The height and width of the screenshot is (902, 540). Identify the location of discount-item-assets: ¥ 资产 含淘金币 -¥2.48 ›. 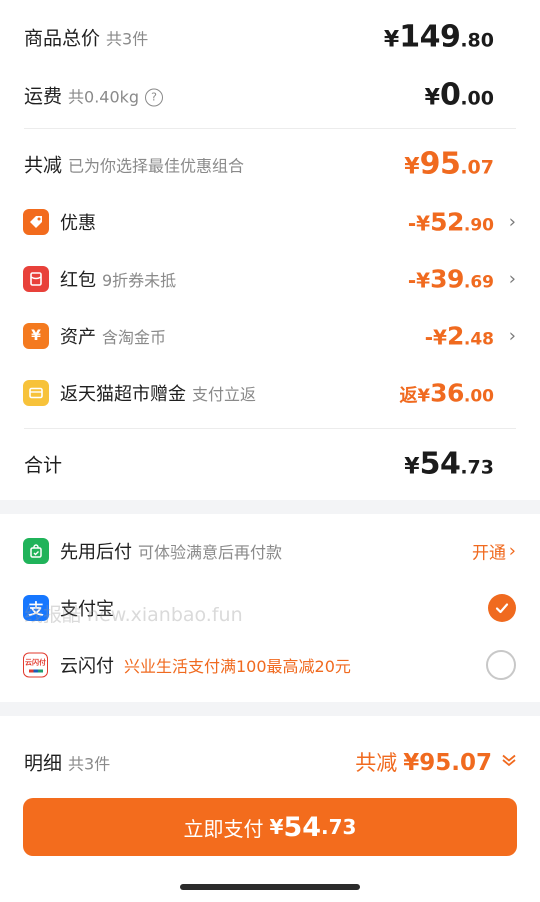
(270, 336).